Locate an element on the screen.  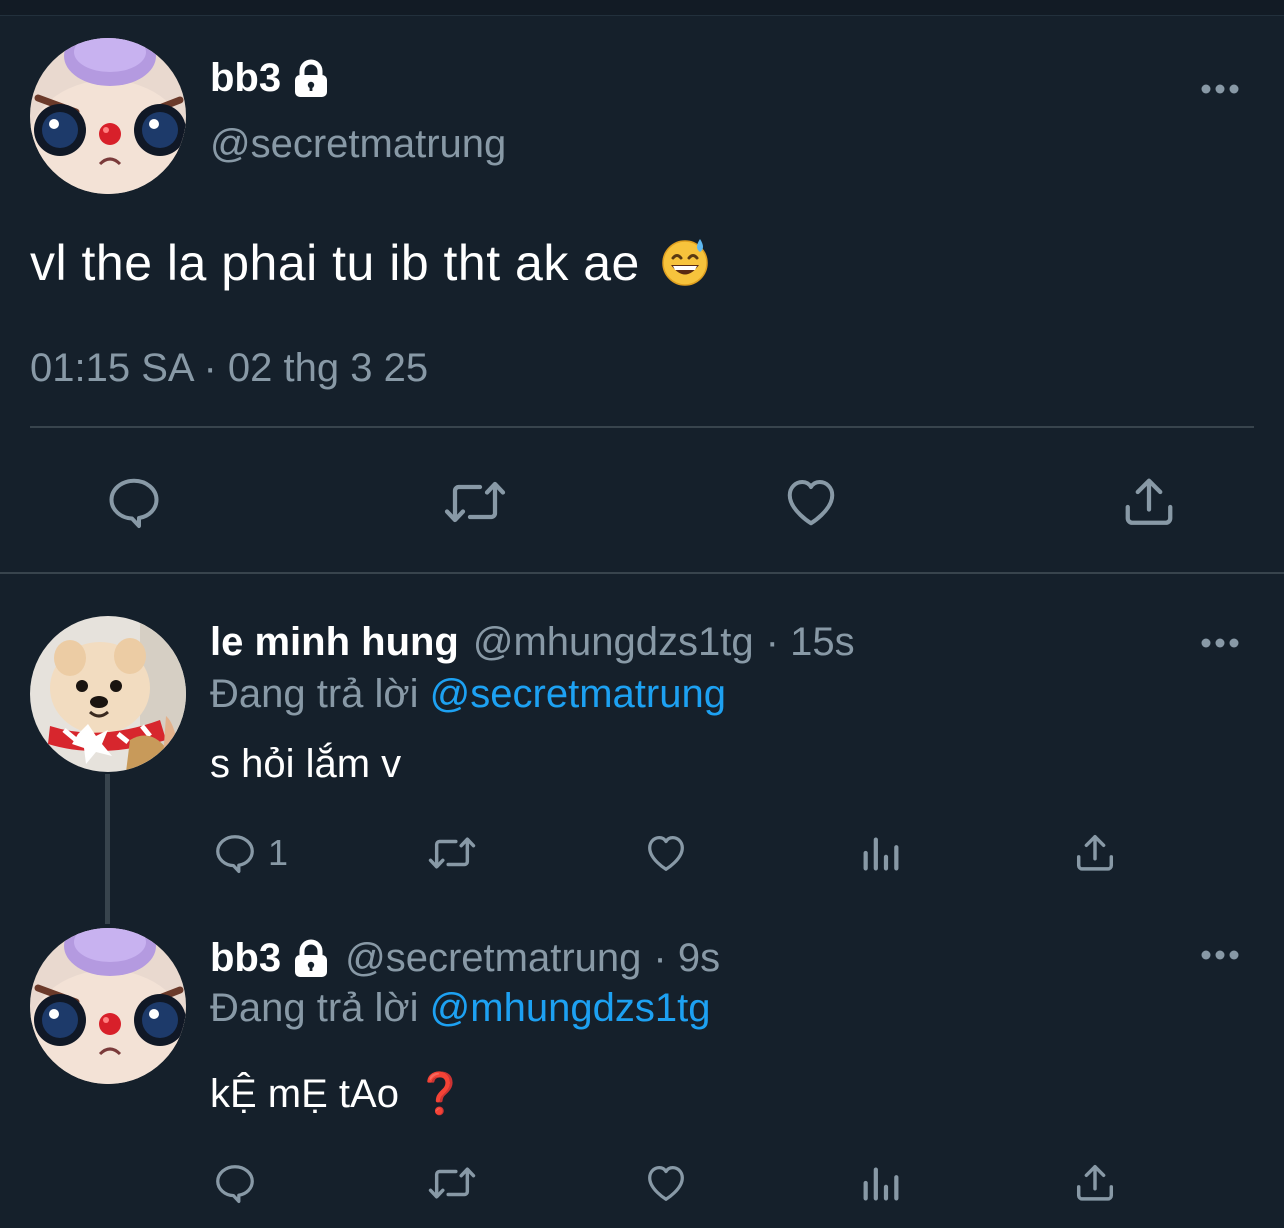
dog-avatar-image is located at coordinates (108, 694).